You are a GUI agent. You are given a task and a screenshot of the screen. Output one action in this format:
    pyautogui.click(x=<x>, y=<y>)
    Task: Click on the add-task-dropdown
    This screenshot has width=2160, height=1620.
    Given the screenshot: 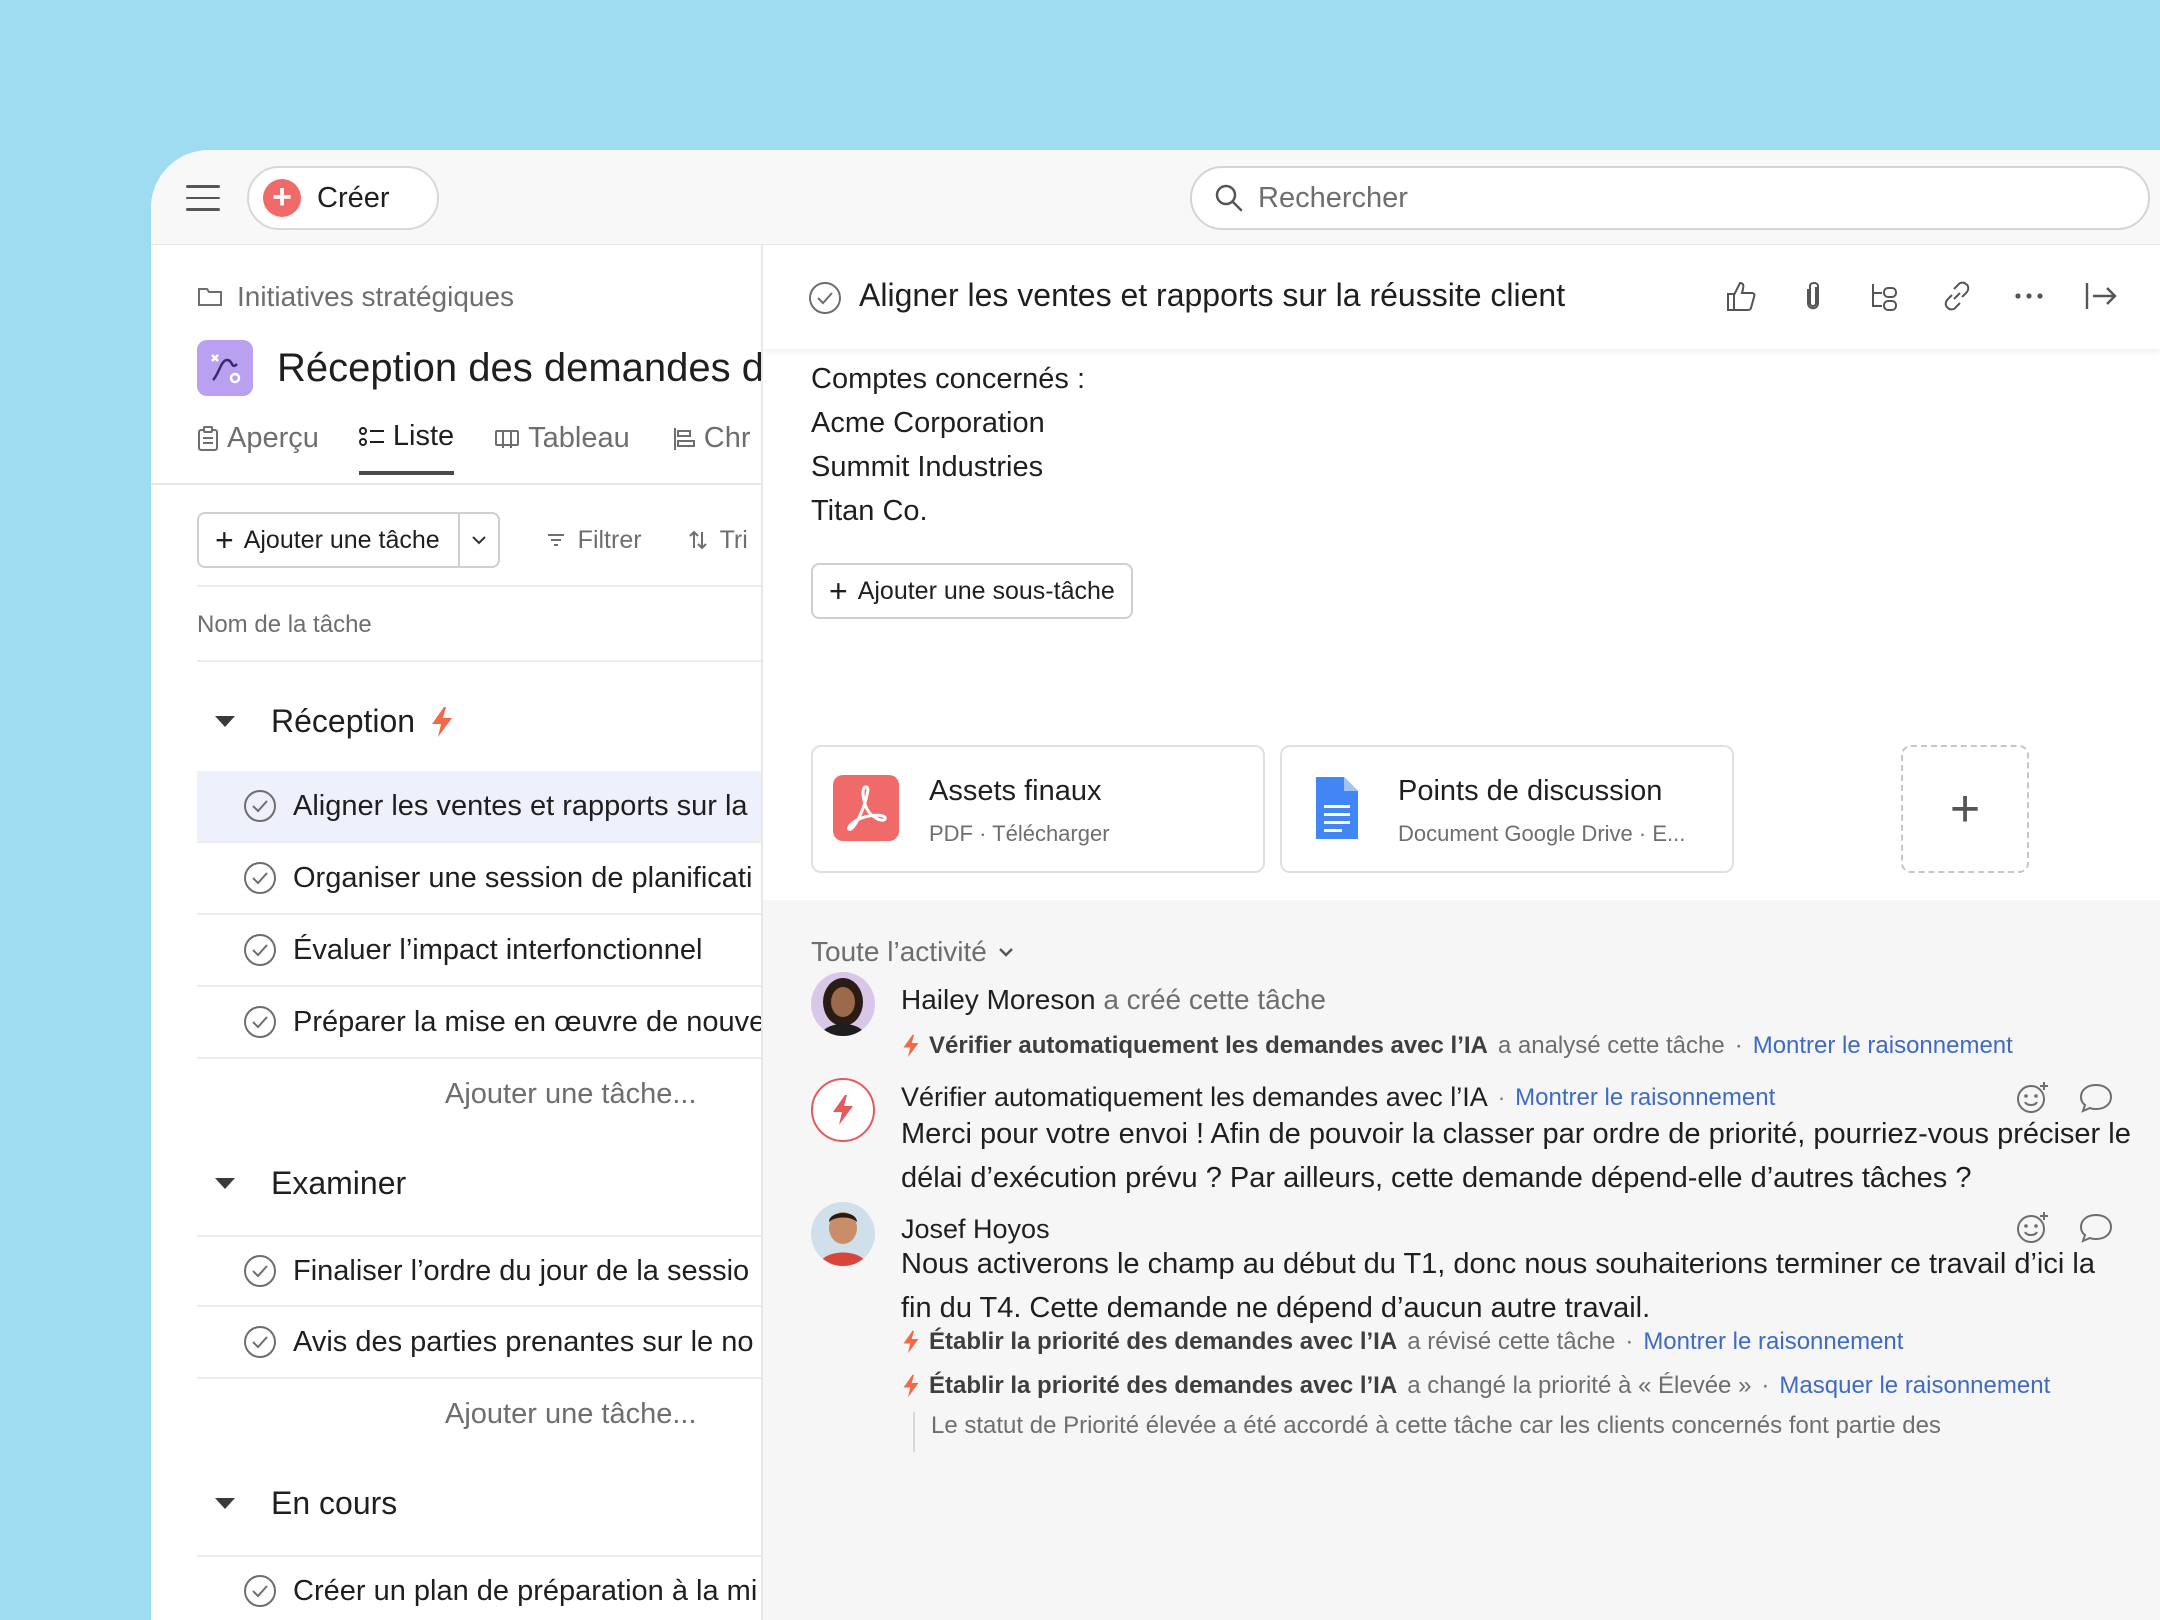 What is the action you would take?
    pyautogui.click(x=477, y=540)
    